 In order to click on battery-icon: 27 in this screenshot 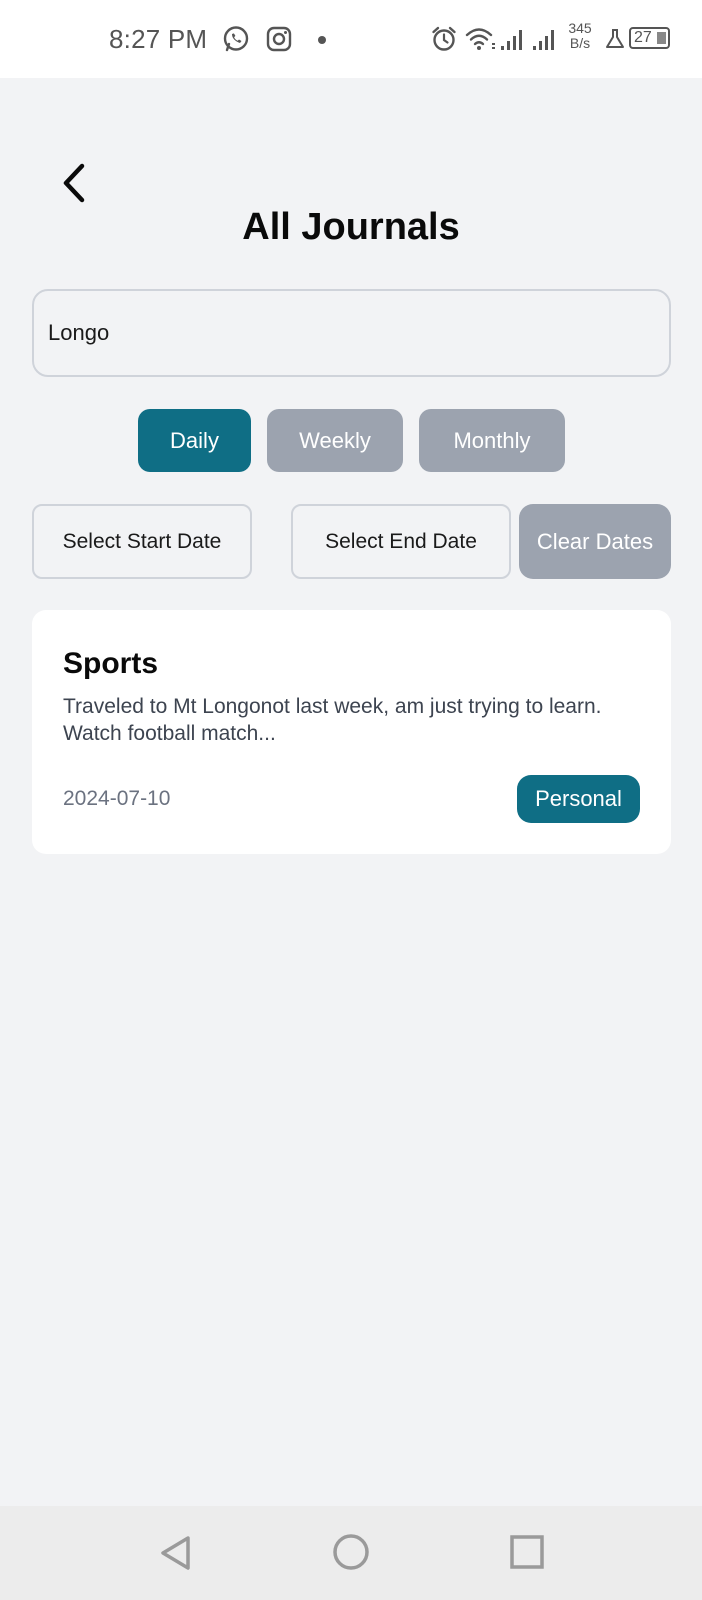, I will do `click(649, 38)`.